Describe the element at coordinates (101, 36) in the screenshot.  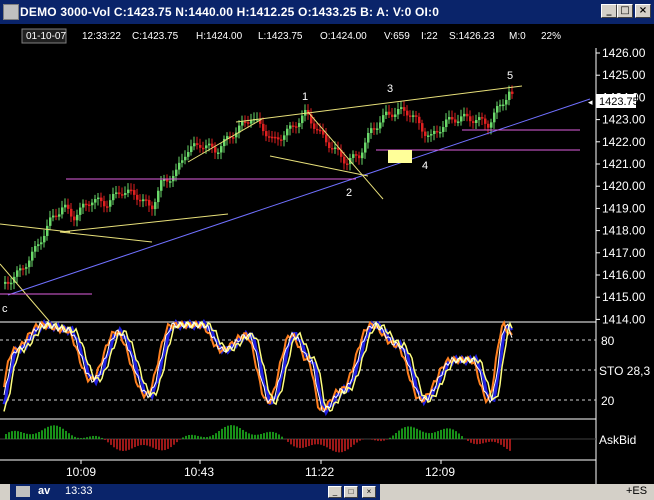
I see `info-time: 12:33:22` at that location.